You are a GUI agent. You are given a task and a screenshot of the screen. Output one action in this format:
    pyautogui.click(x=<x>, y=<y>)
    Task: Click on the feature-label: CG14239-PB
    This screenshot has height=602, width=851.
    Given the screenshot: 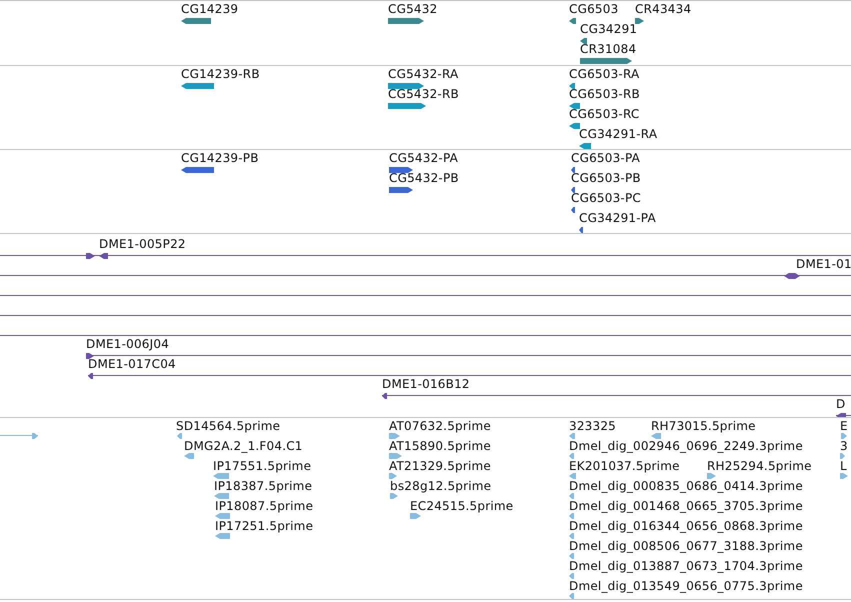 What is the action you would take?
    pyautogui.click(x=220, y=158)
    